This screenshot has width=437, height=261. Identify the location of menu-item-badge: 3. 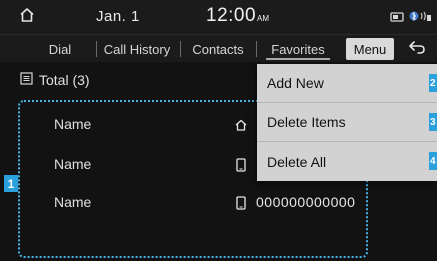
(433, 122).